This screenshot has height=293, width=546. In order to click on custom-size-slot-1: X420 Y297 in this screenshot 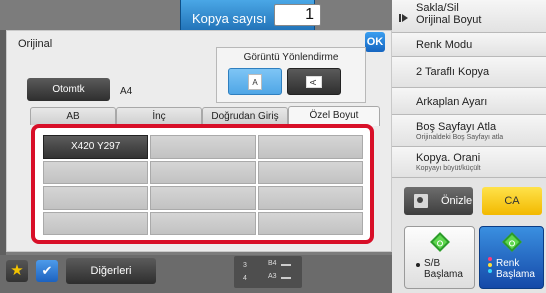, I will do `click(96, 147)`.